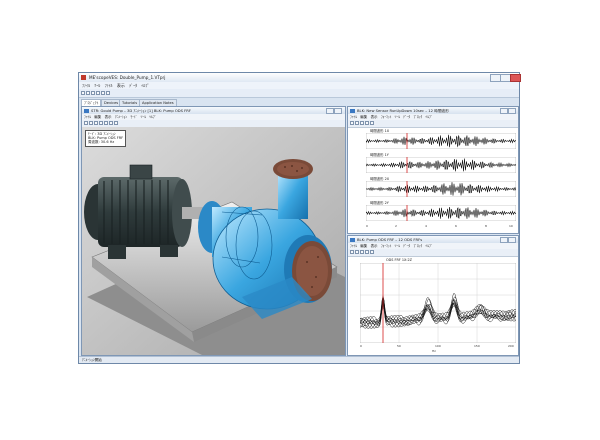 This screenshot has height=440, width=600. What do you see at coordinates (396, 226) in the screenshot?
I see `x-tick: 2` at bounding box center [396, 226].